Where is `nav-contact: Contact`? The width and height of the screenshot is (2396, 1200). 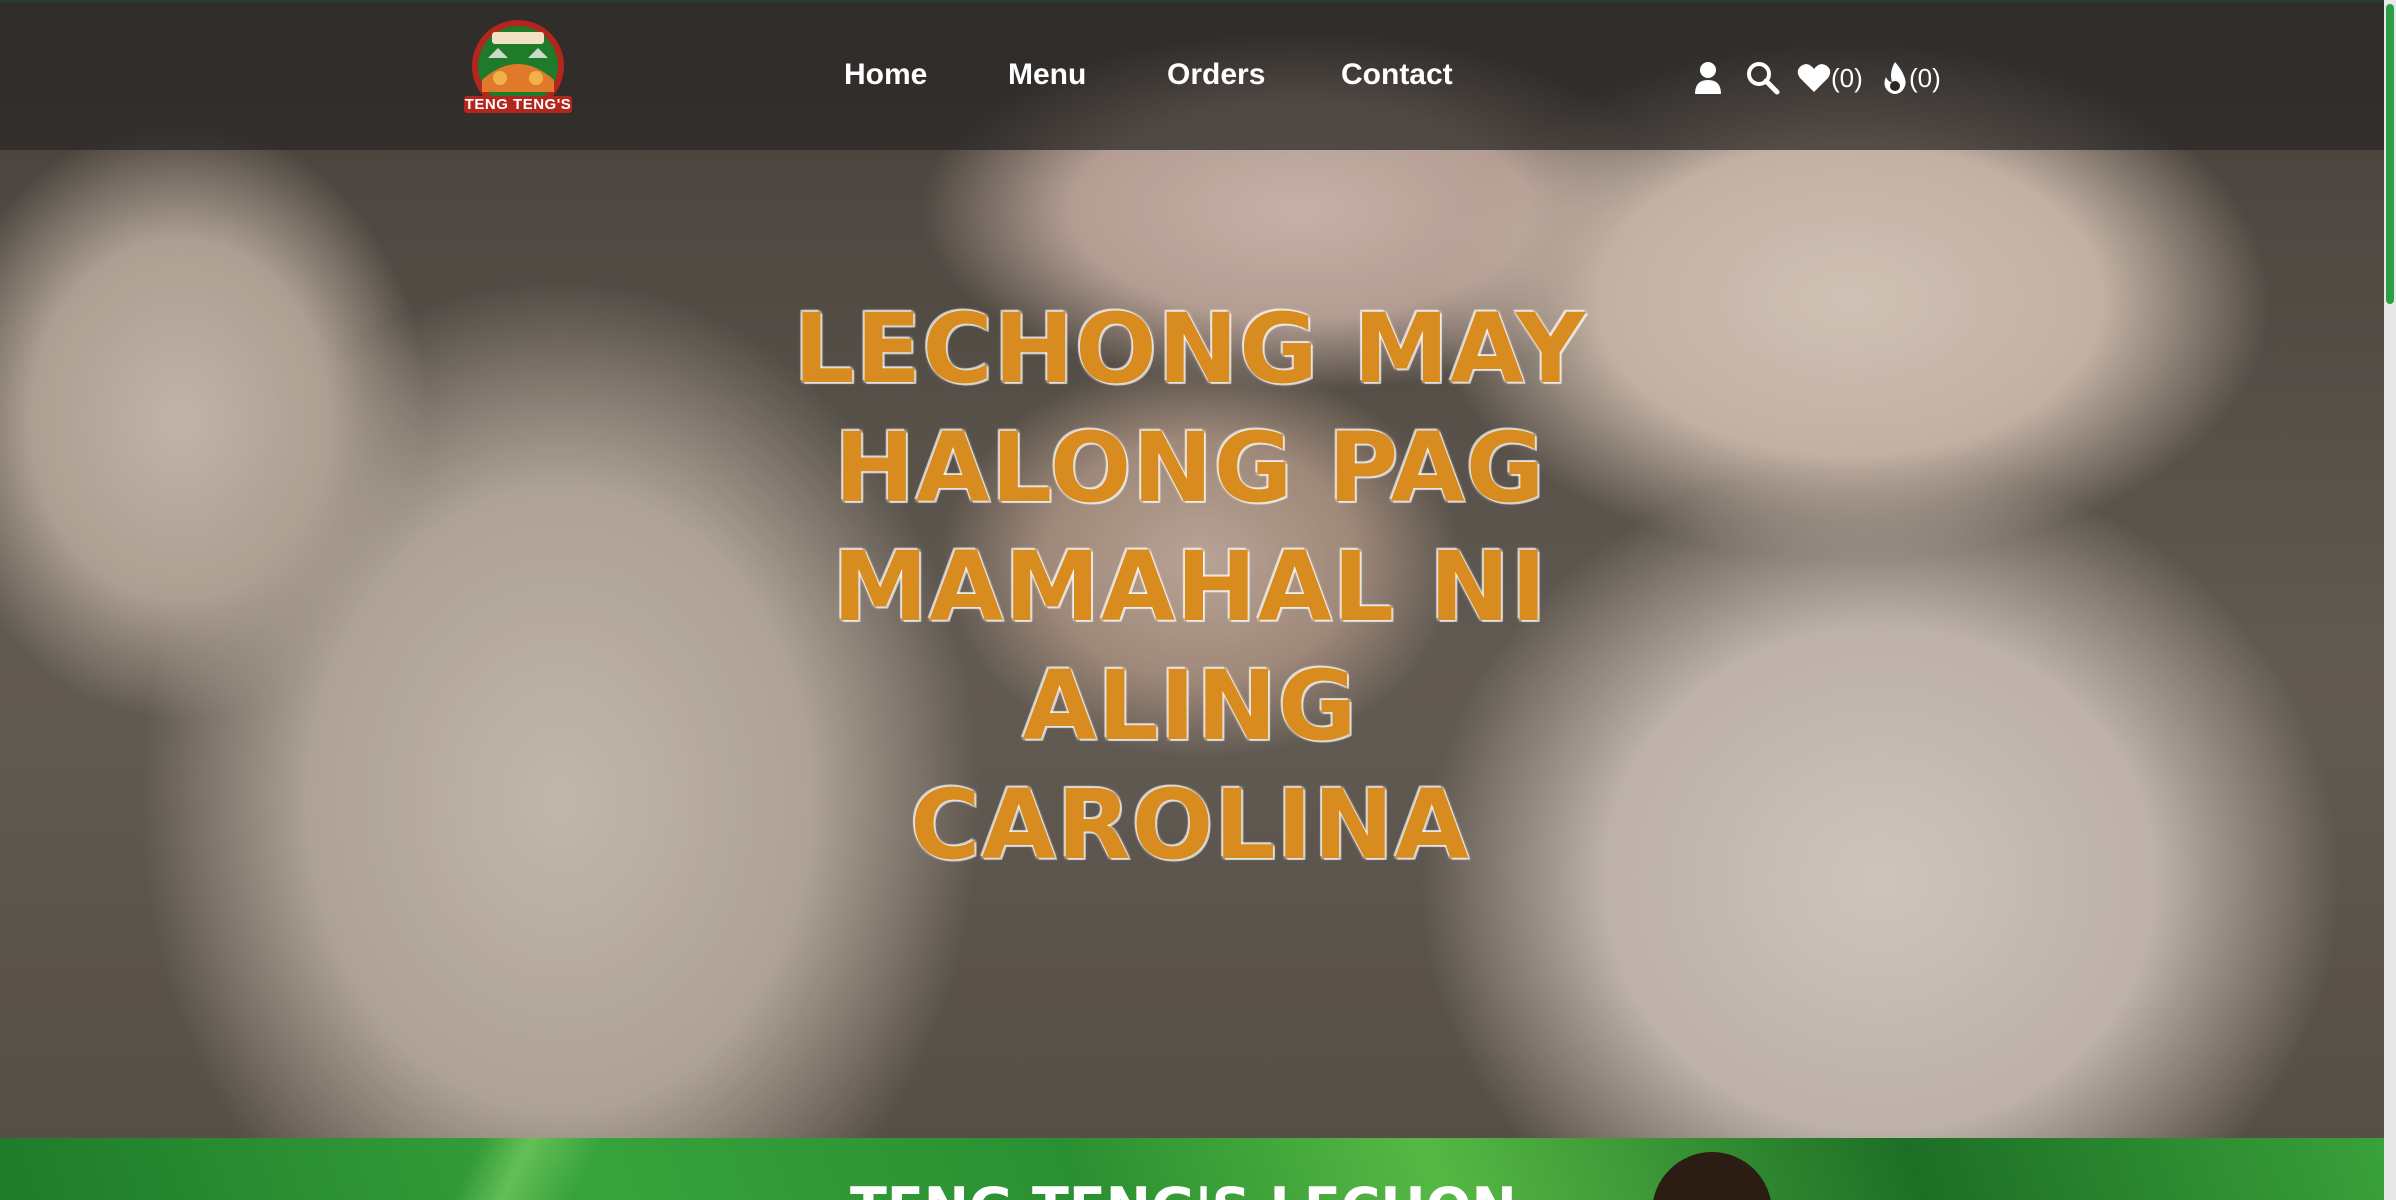
nav-contact: Contact is located at coordinates (1397, 75).